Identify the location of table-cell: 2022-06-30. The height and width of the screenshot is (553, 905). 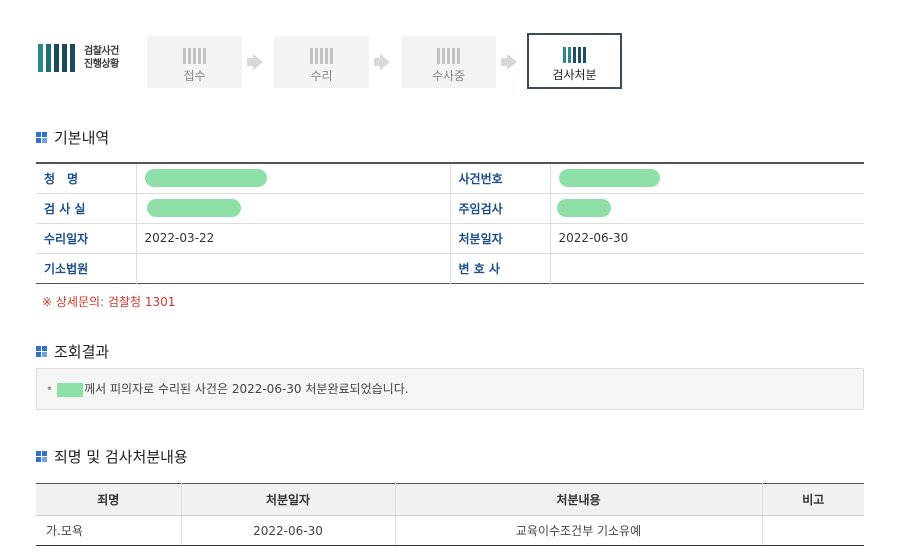
(287, 530).